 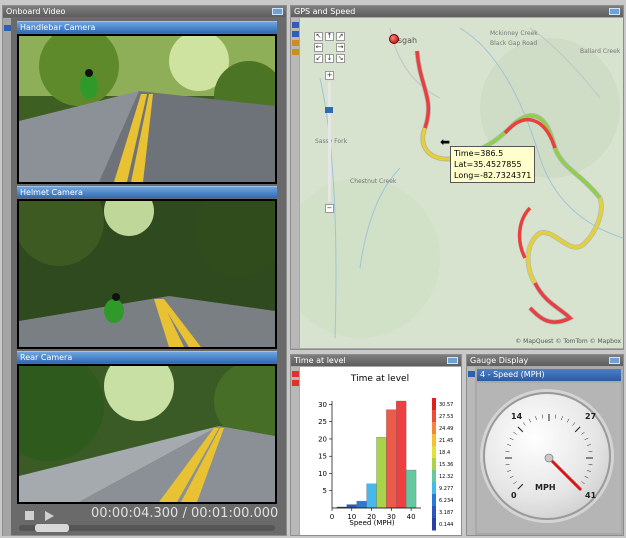 What do you see at coordinates (318, 58) in the screenshot?
I see `pan-down-left-button: ↙` at bounding box center [318, 58].